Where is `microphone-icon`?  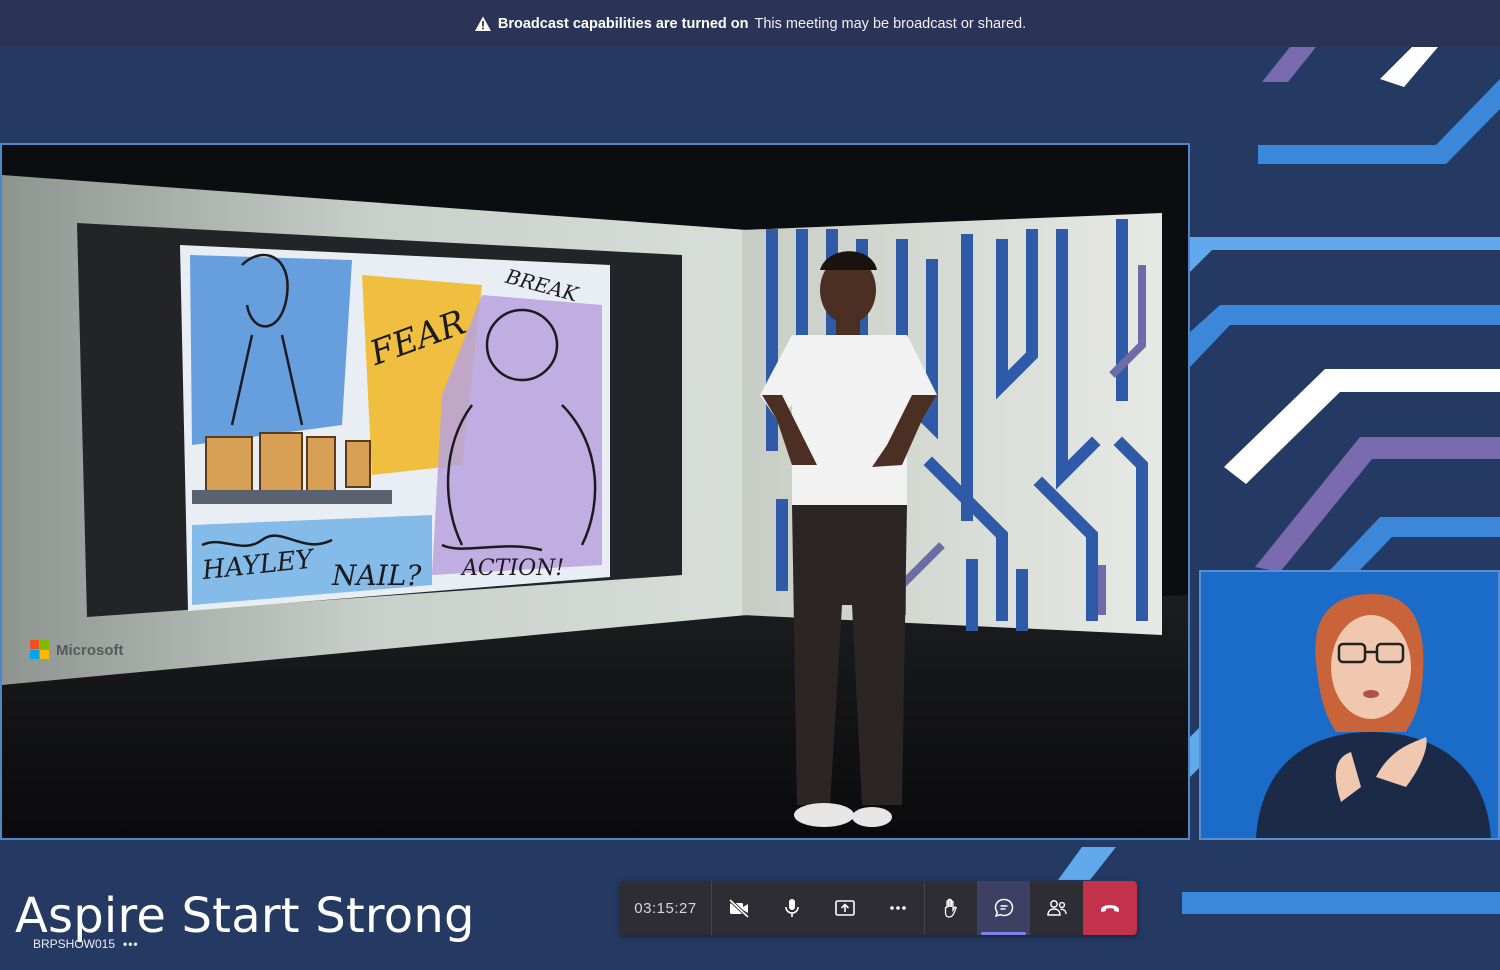
microphone-icon is located at coordinates (791, 908).